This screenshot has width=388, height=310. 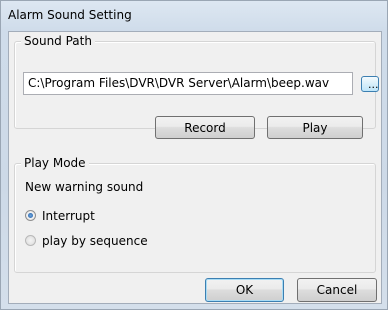 I want to click on radio-option-label: Interrupt, so click(x=68, y=216).